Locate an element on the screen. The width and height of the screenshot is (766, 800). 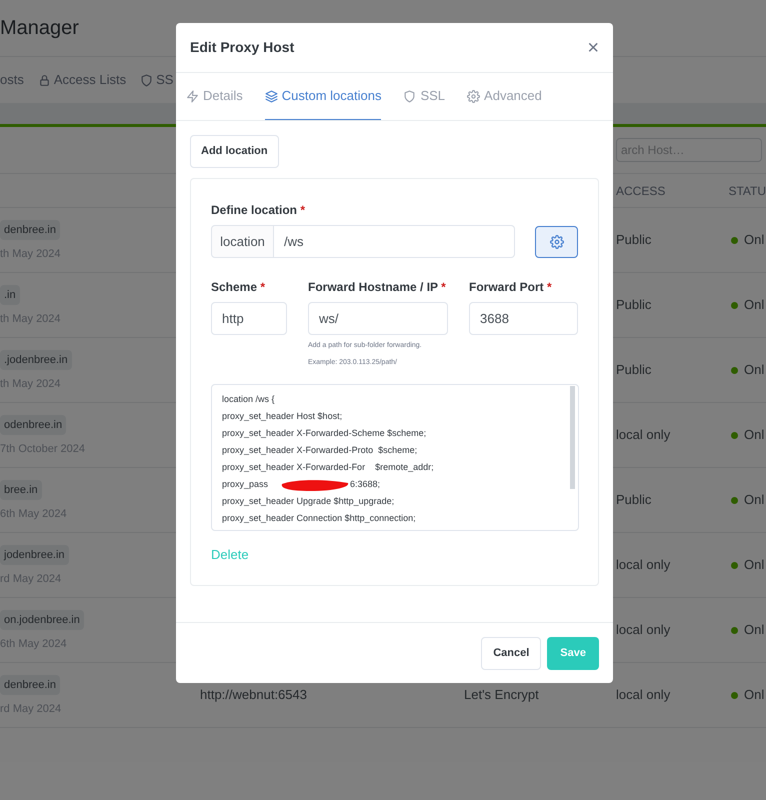
domain-badge: bree.in is located at coordinates (21, 490).